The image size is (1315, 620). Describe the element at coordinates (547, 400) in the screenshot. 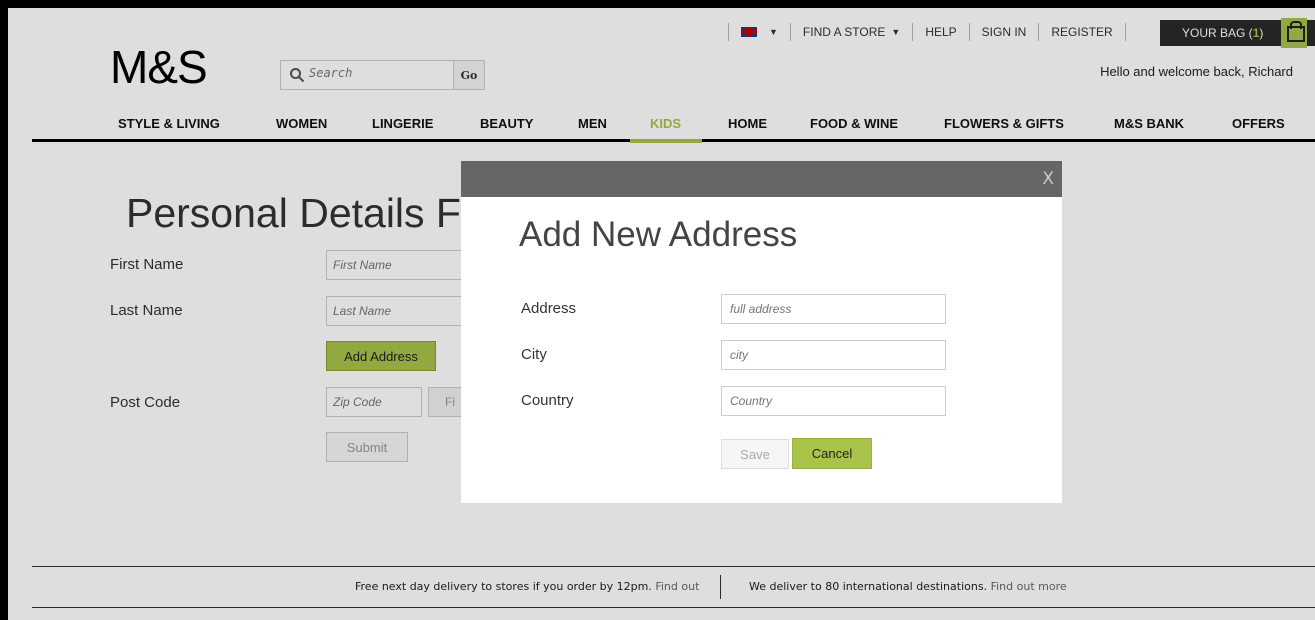

I see `country-label: Country` at that location.